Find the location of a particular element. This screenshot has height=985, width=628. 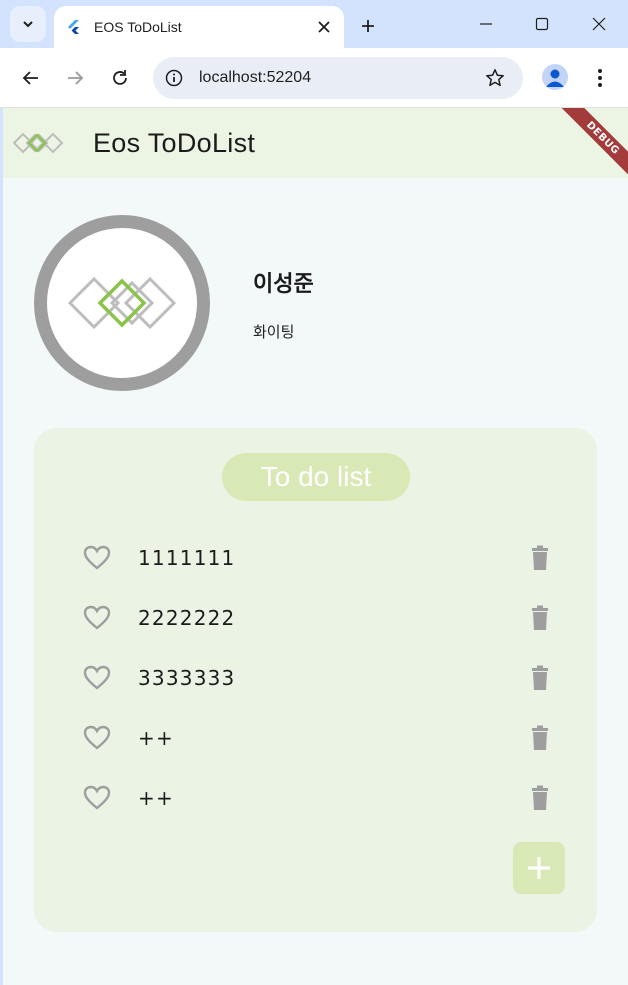

site-info-button is located at coordinates (174, 78).